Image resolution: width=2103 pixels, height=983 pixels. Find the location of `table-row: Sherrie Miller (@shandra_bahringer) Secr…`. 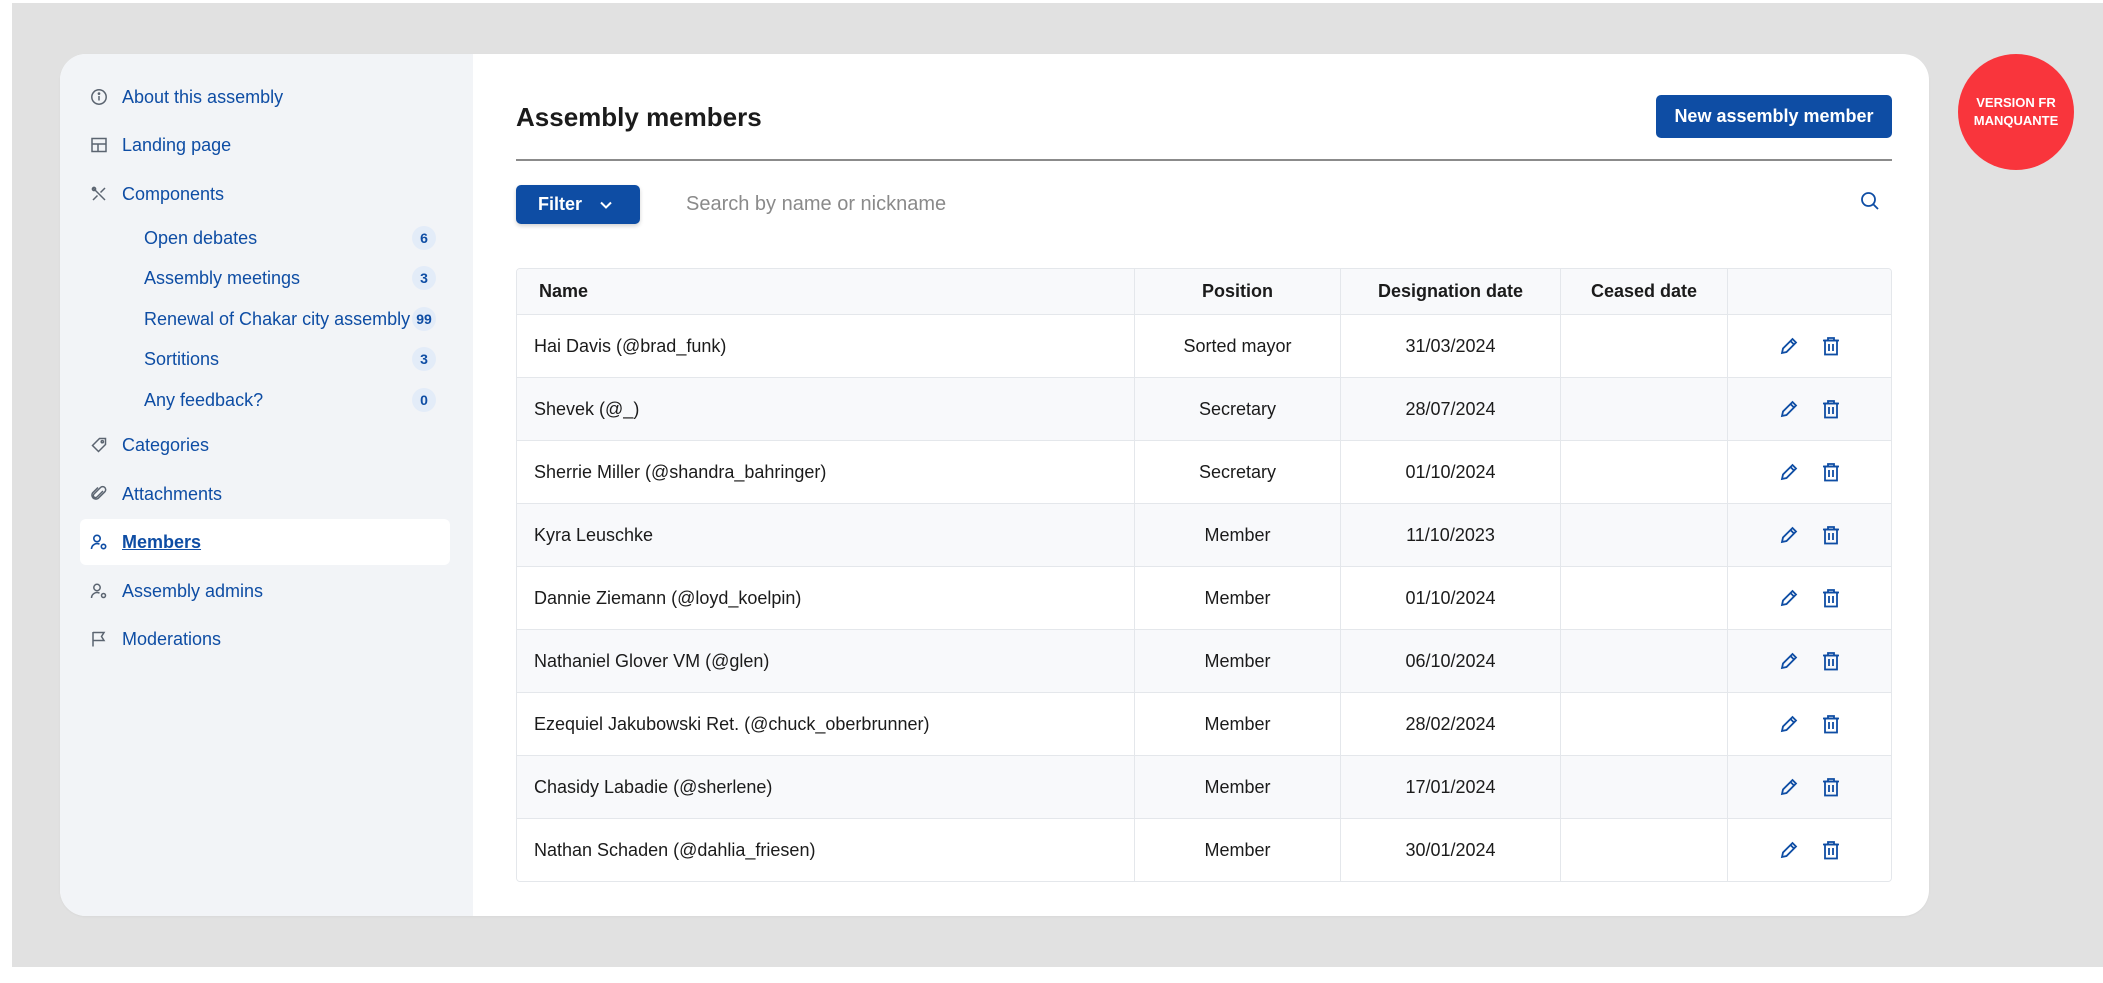

table-row: Sherrie Miller (@shandra_bahringer) Secr… is located at coordinates (1204, 471).